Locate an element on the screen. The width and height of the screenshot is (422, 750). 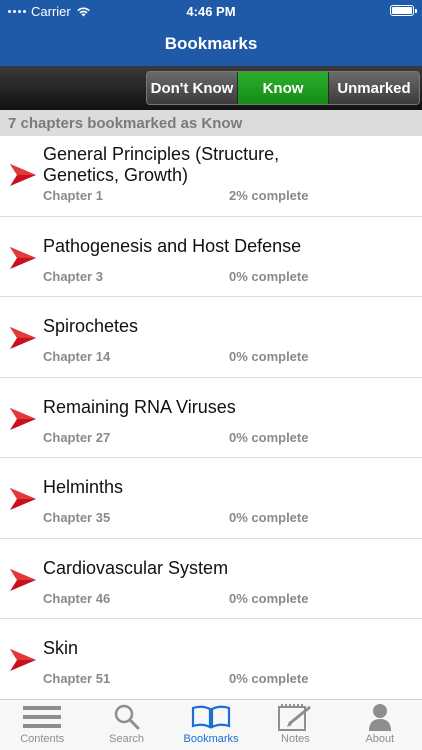
chapter-number: Chapter 3 is located at coordinates (73, 276).